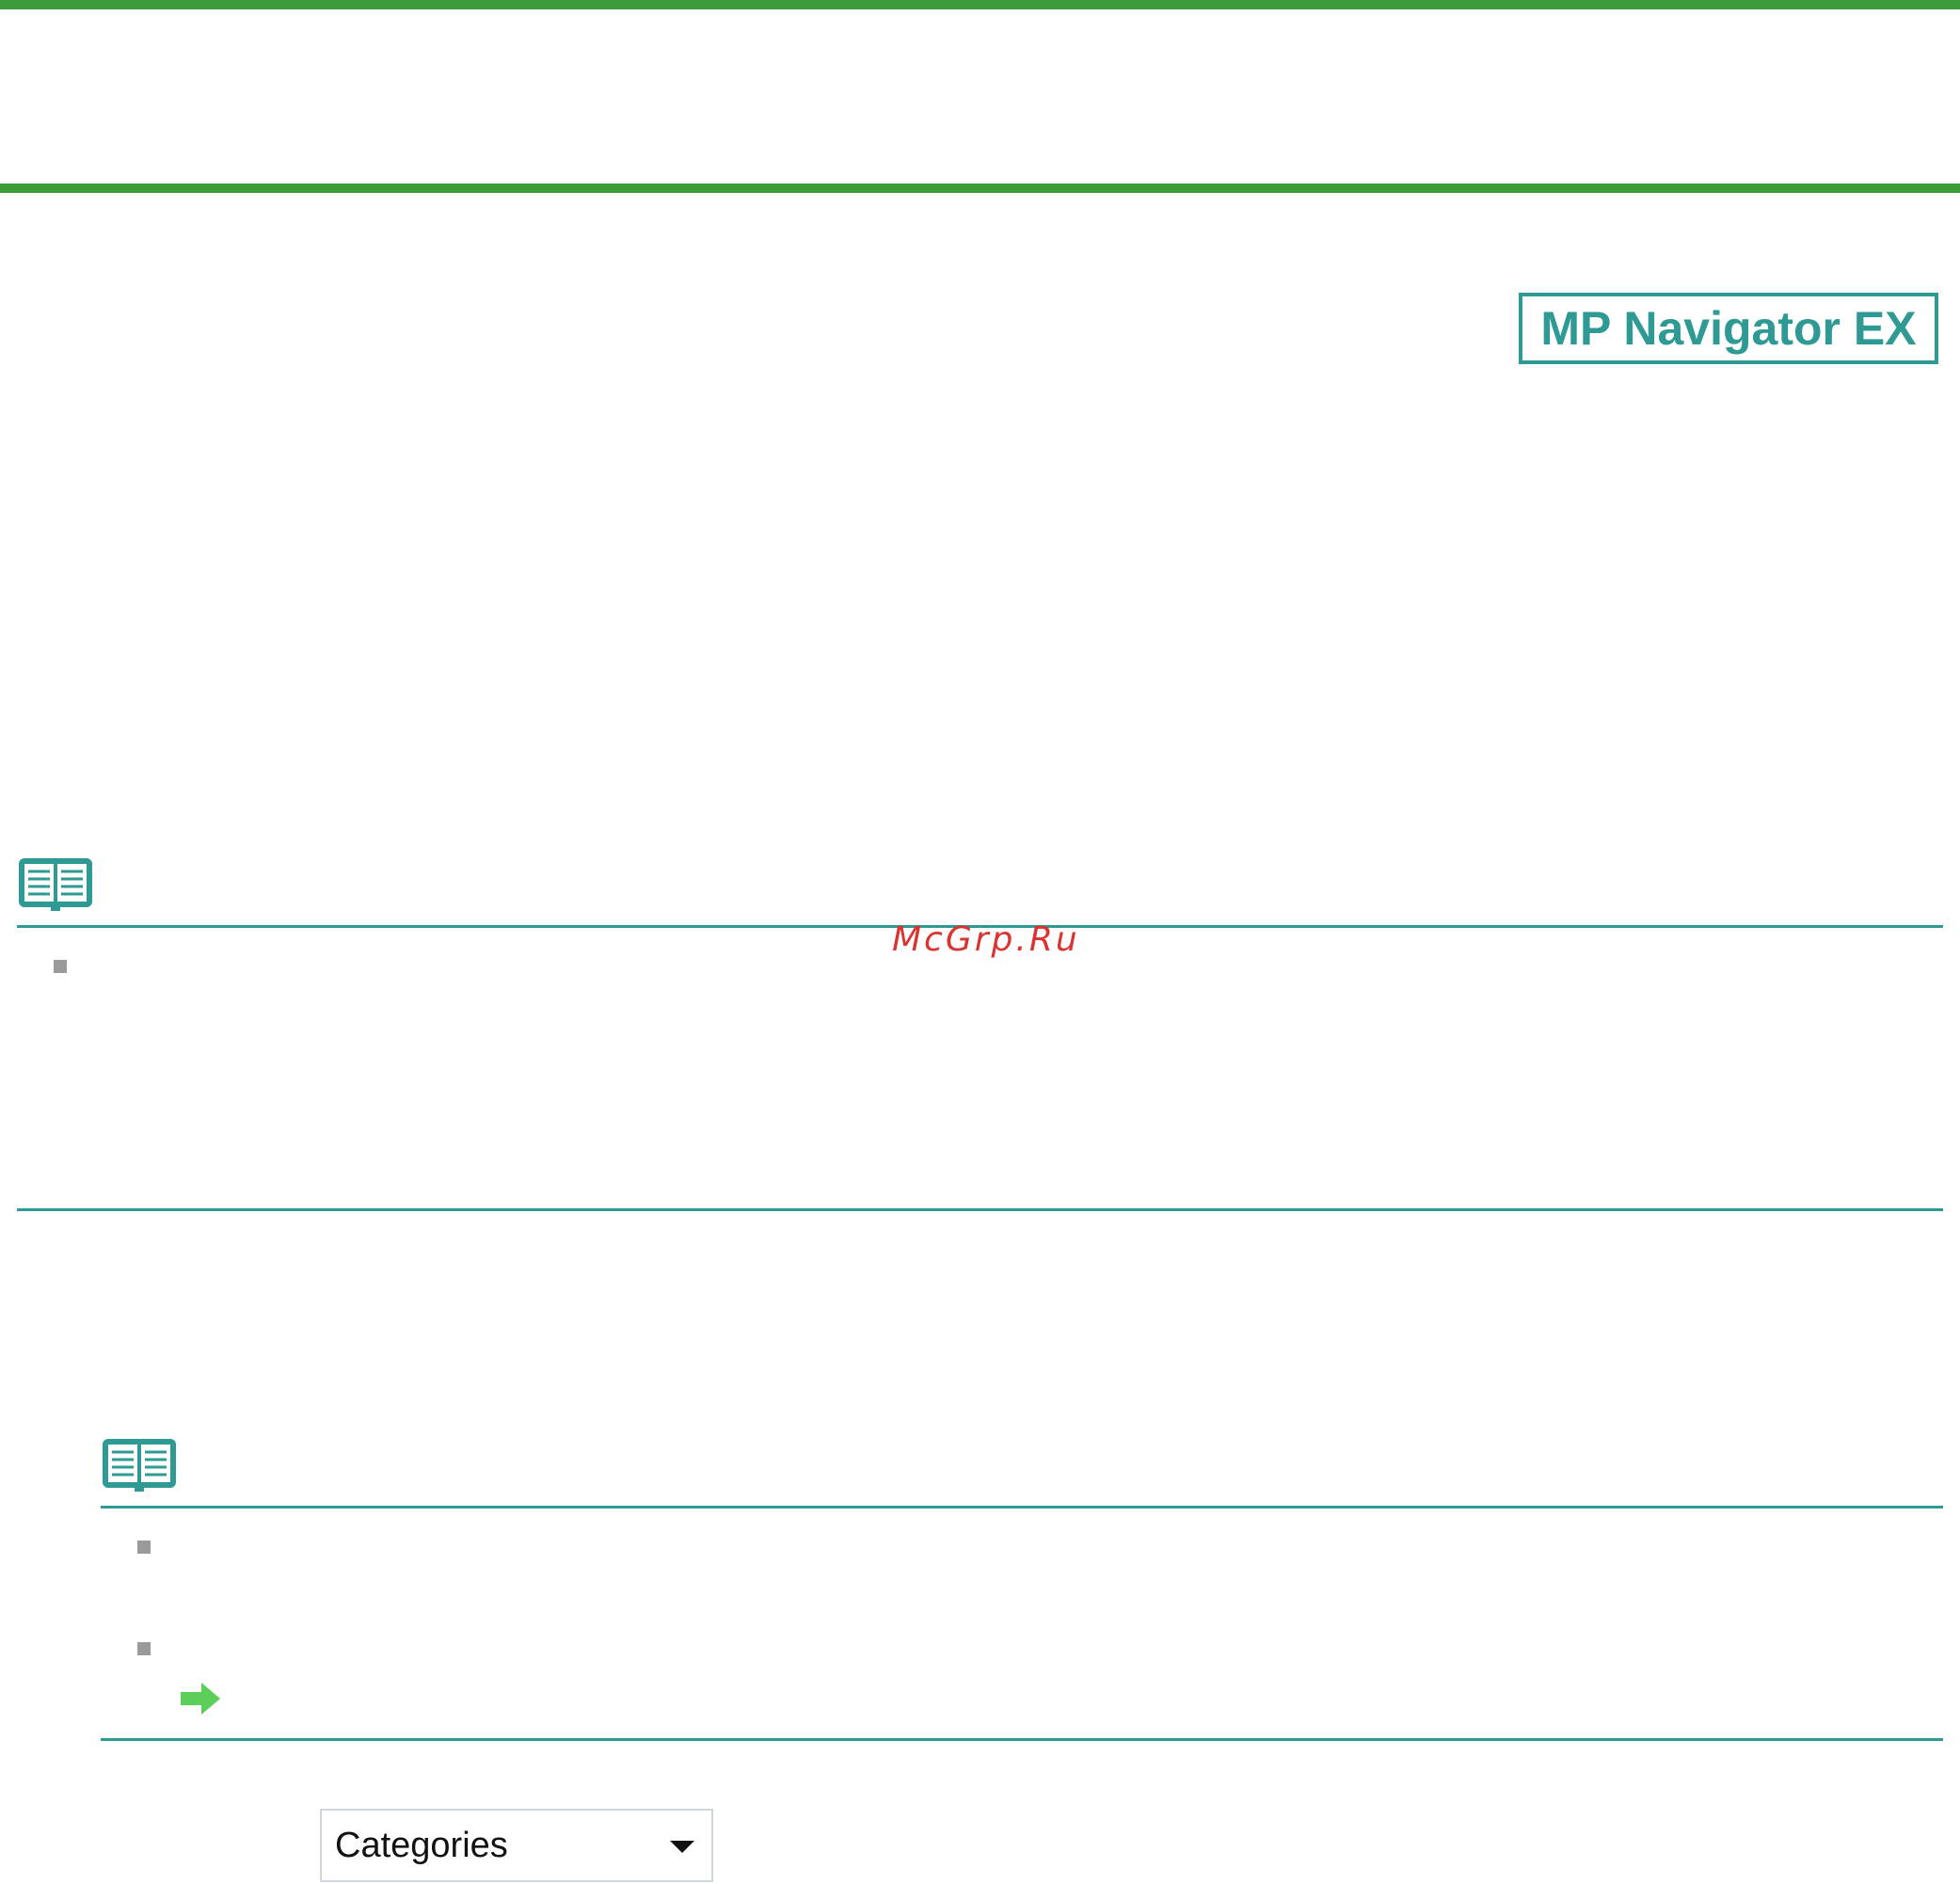 Image resolution: width=1960 pixels, height=1884 pixels. What do you see at coordinates (980, 1210) in the screenshot?
I see `note-bottom-divider` at bounding box center [980, 1210].